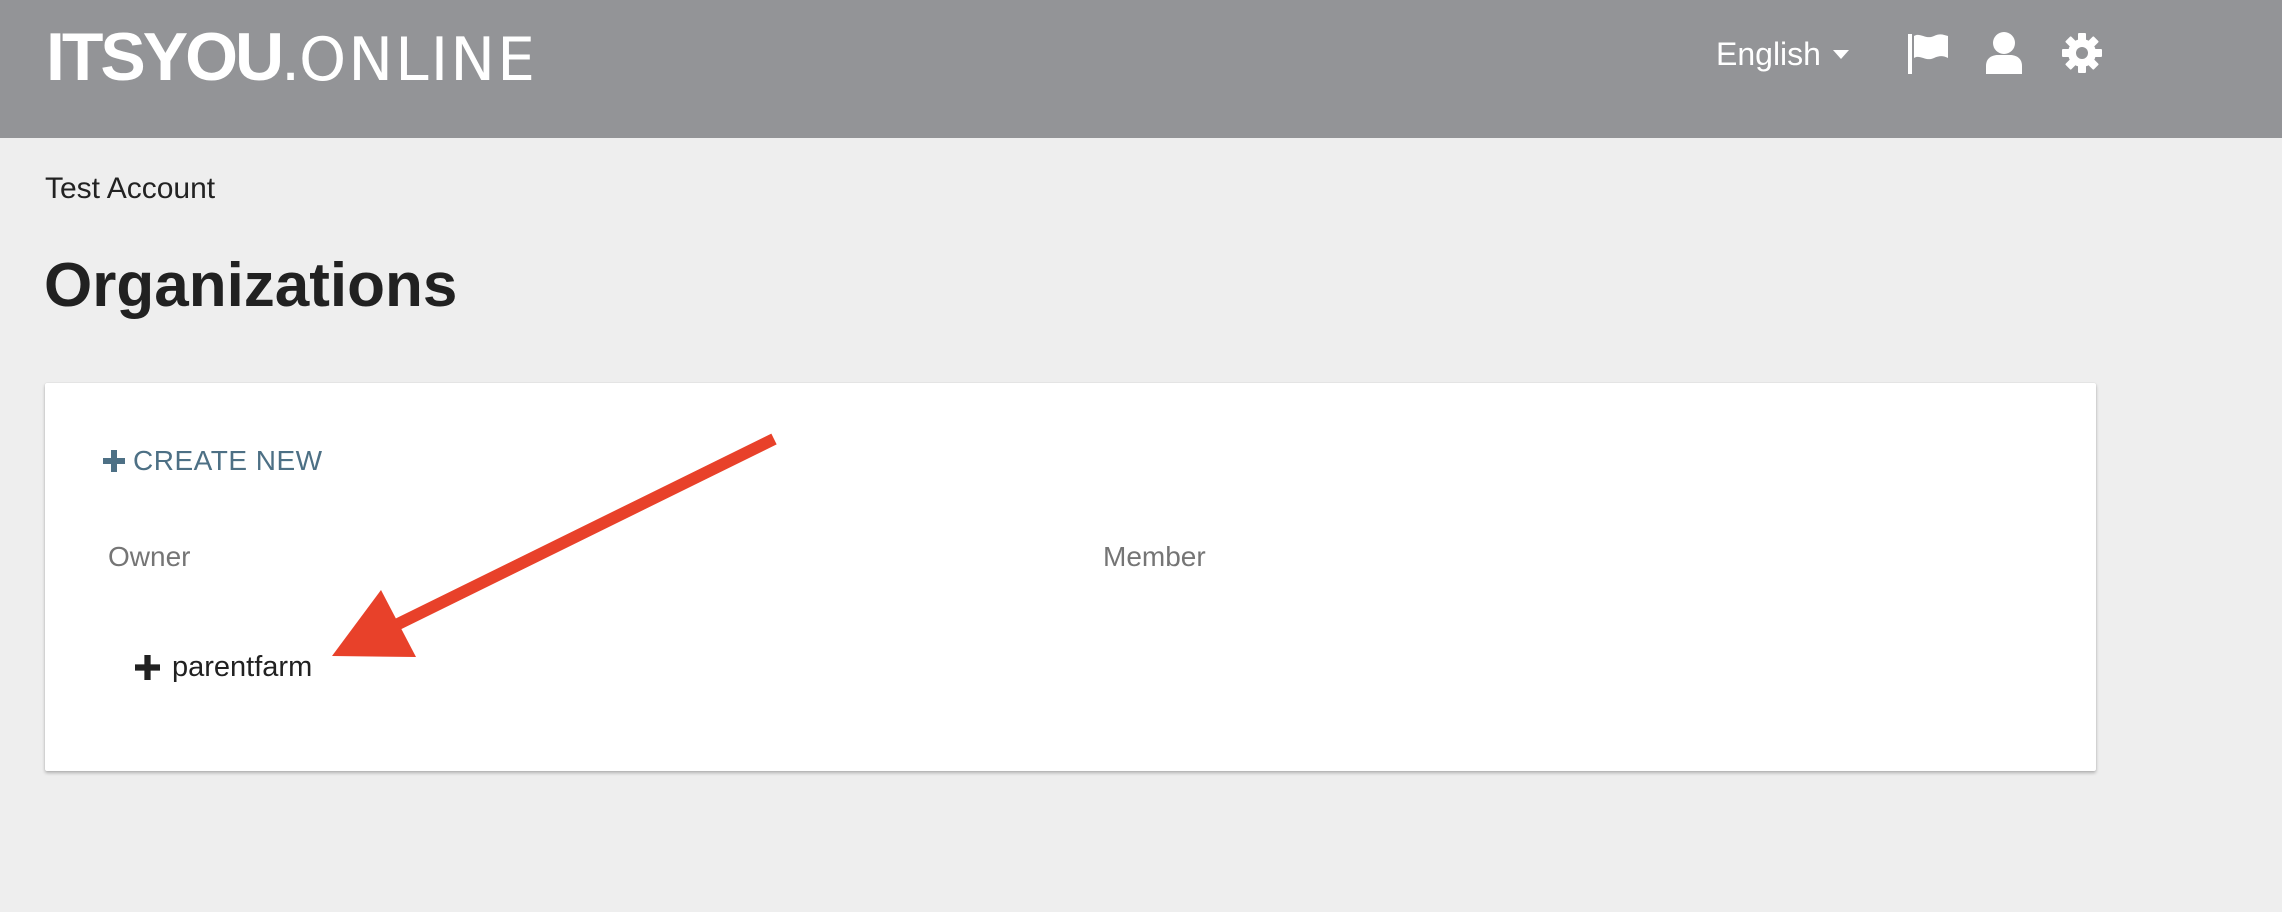 Image resolution: width=2282 pixels, height=912 pixels. What do you see at coordinates (1768, 54) in the screenshot?
I see `language-label: English` at bounding box center [1768, 54].